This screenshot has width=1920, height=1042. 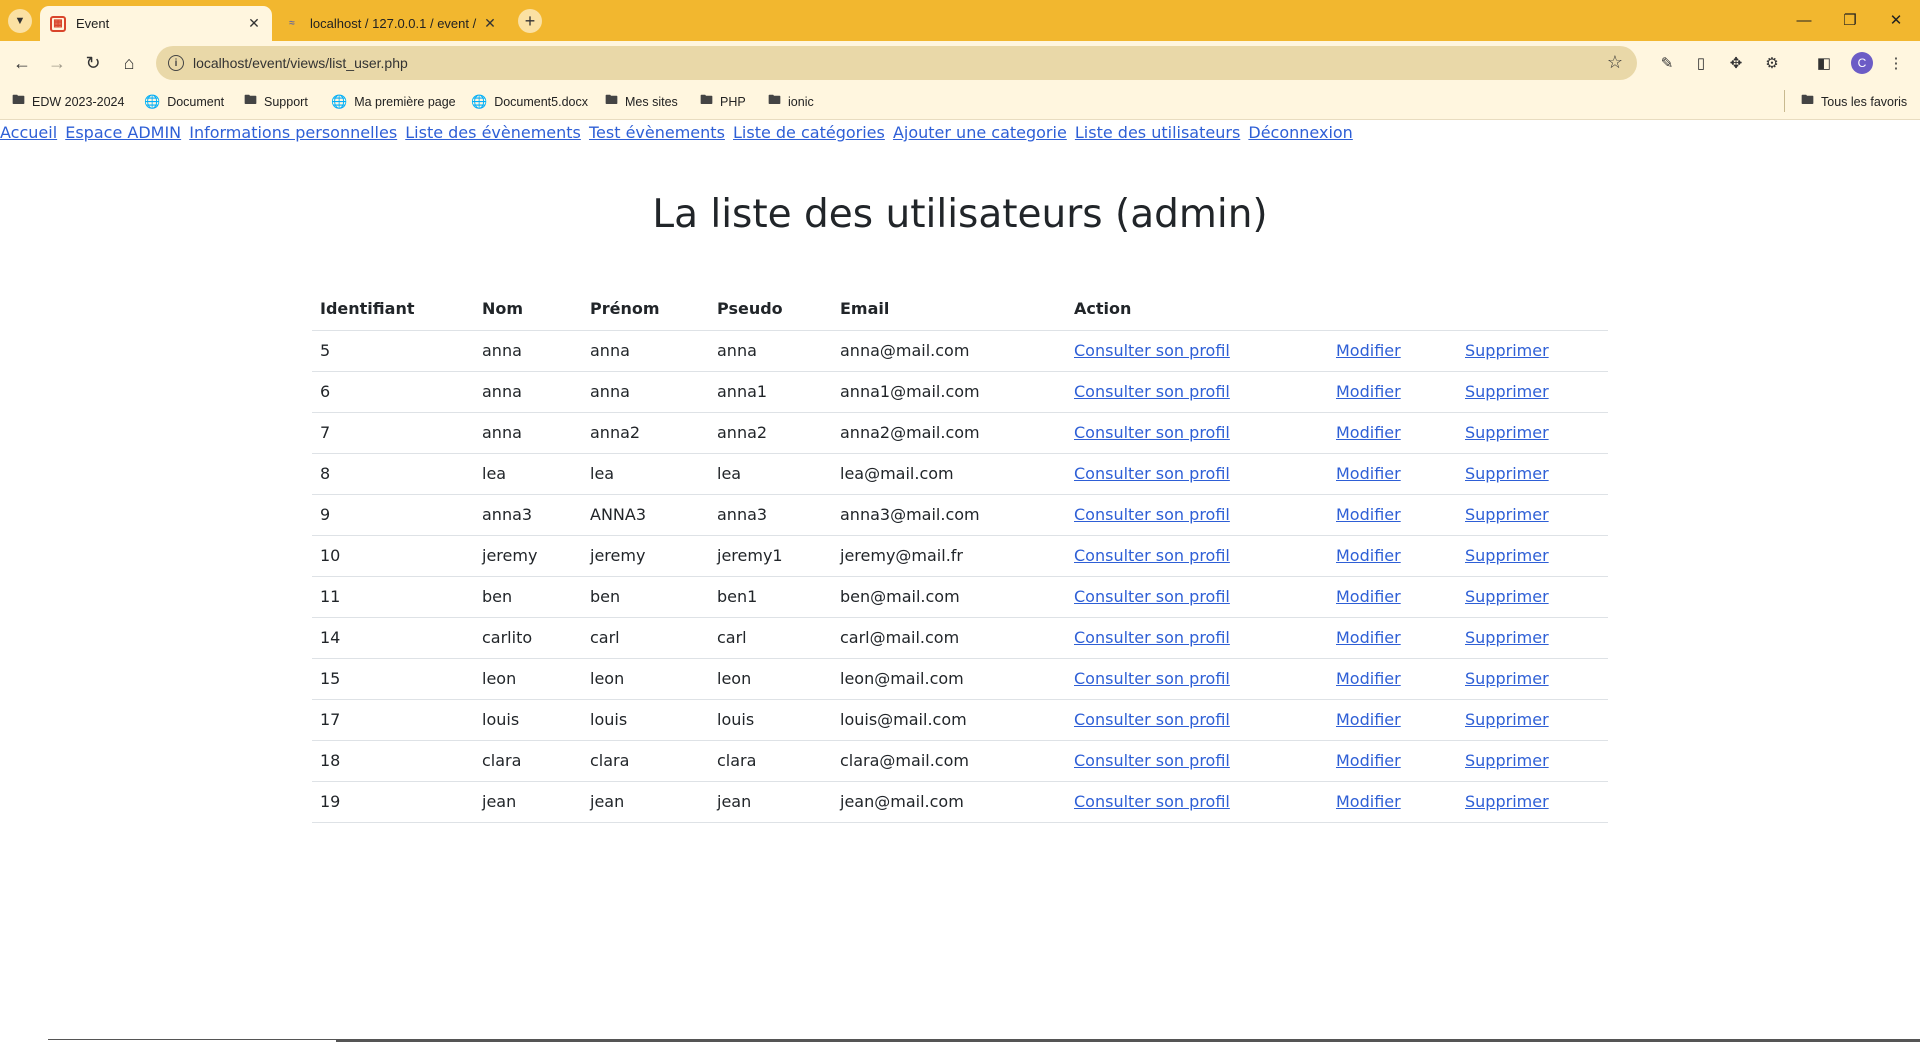 What do you see at coordinates (809, 132) in the screenshot?
I see `nav-link-liste-categories: Liste de catégories` at bounding box center [809, 132].